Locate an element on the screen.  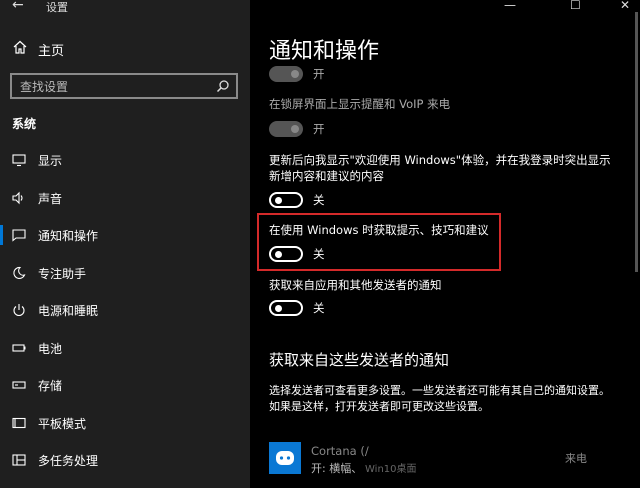
window-controls: — ☐ ✕ is located at coordinates (570, 6).